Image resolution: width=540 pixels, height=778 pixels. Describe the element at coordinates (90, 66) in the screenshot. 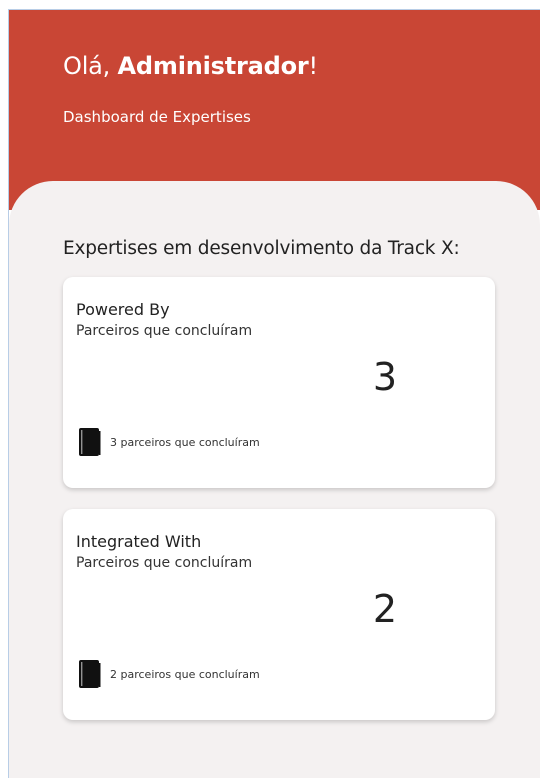

I see `greeting-prefix: Olá,` at that location.